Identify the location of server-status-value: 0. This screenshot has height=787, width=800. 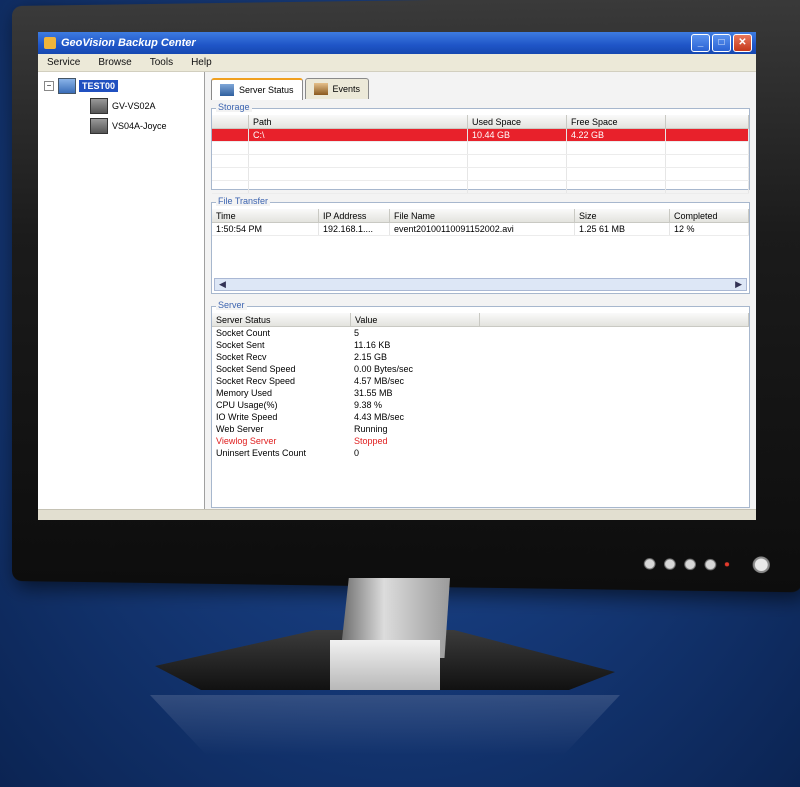
(357, 453).